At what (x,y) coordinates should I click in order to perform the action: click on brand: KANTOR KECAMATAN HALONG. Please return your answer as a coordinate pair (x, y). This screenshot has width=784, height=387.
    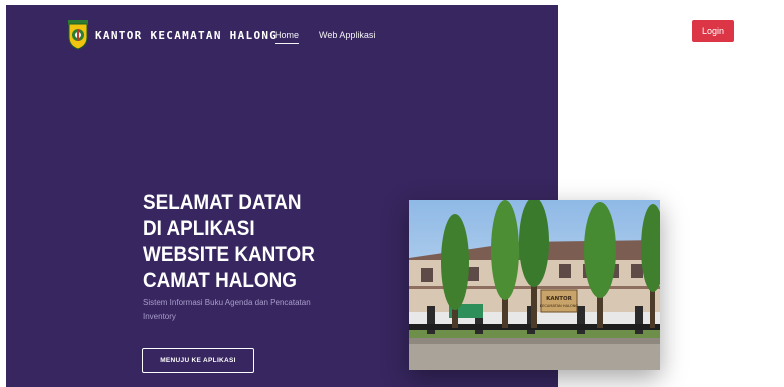
    Looking at the image, I should click on (172, 35).